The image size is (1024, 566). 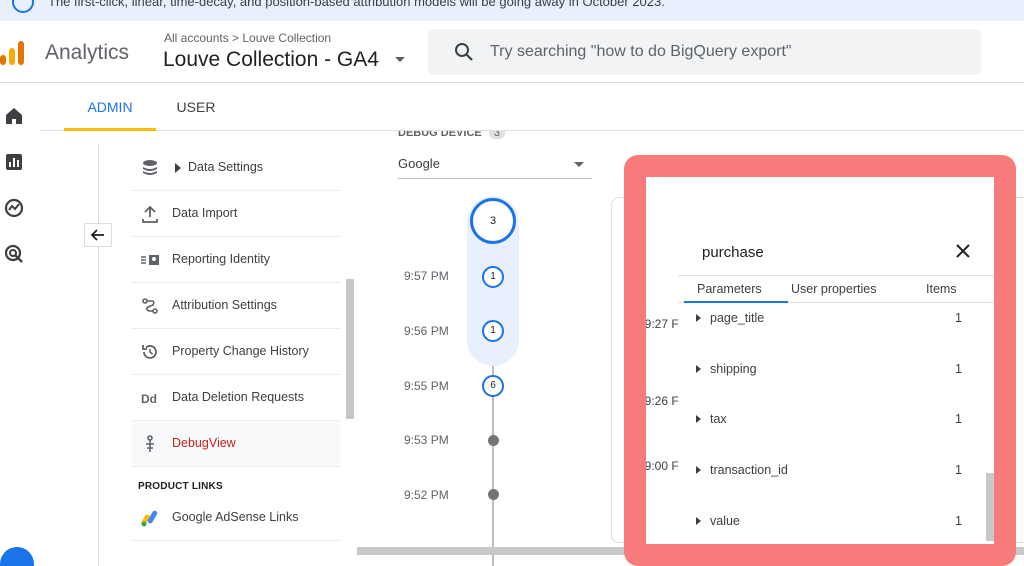 What do you see at coordinates (20, 324) in the screenshot?
I see `left-nav-rail` at bounding box center [20, 324].